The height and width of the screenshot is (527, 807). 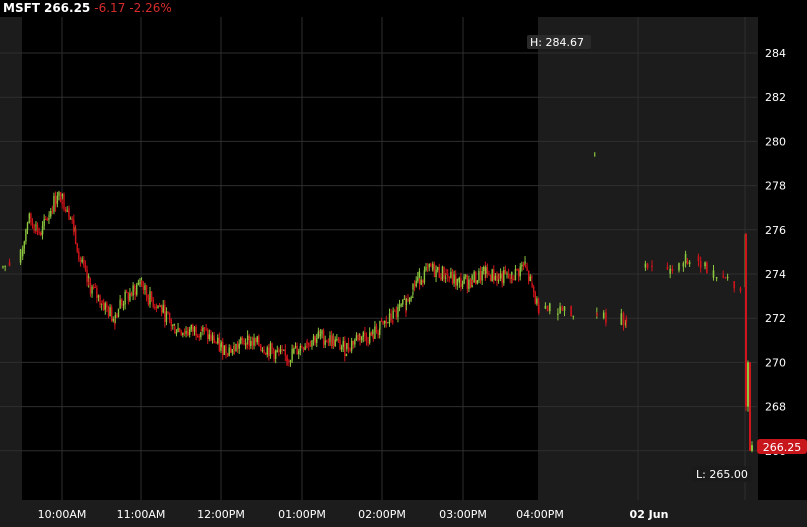 I want to click on y-tick-label: 278, so click(x=775, y=186).